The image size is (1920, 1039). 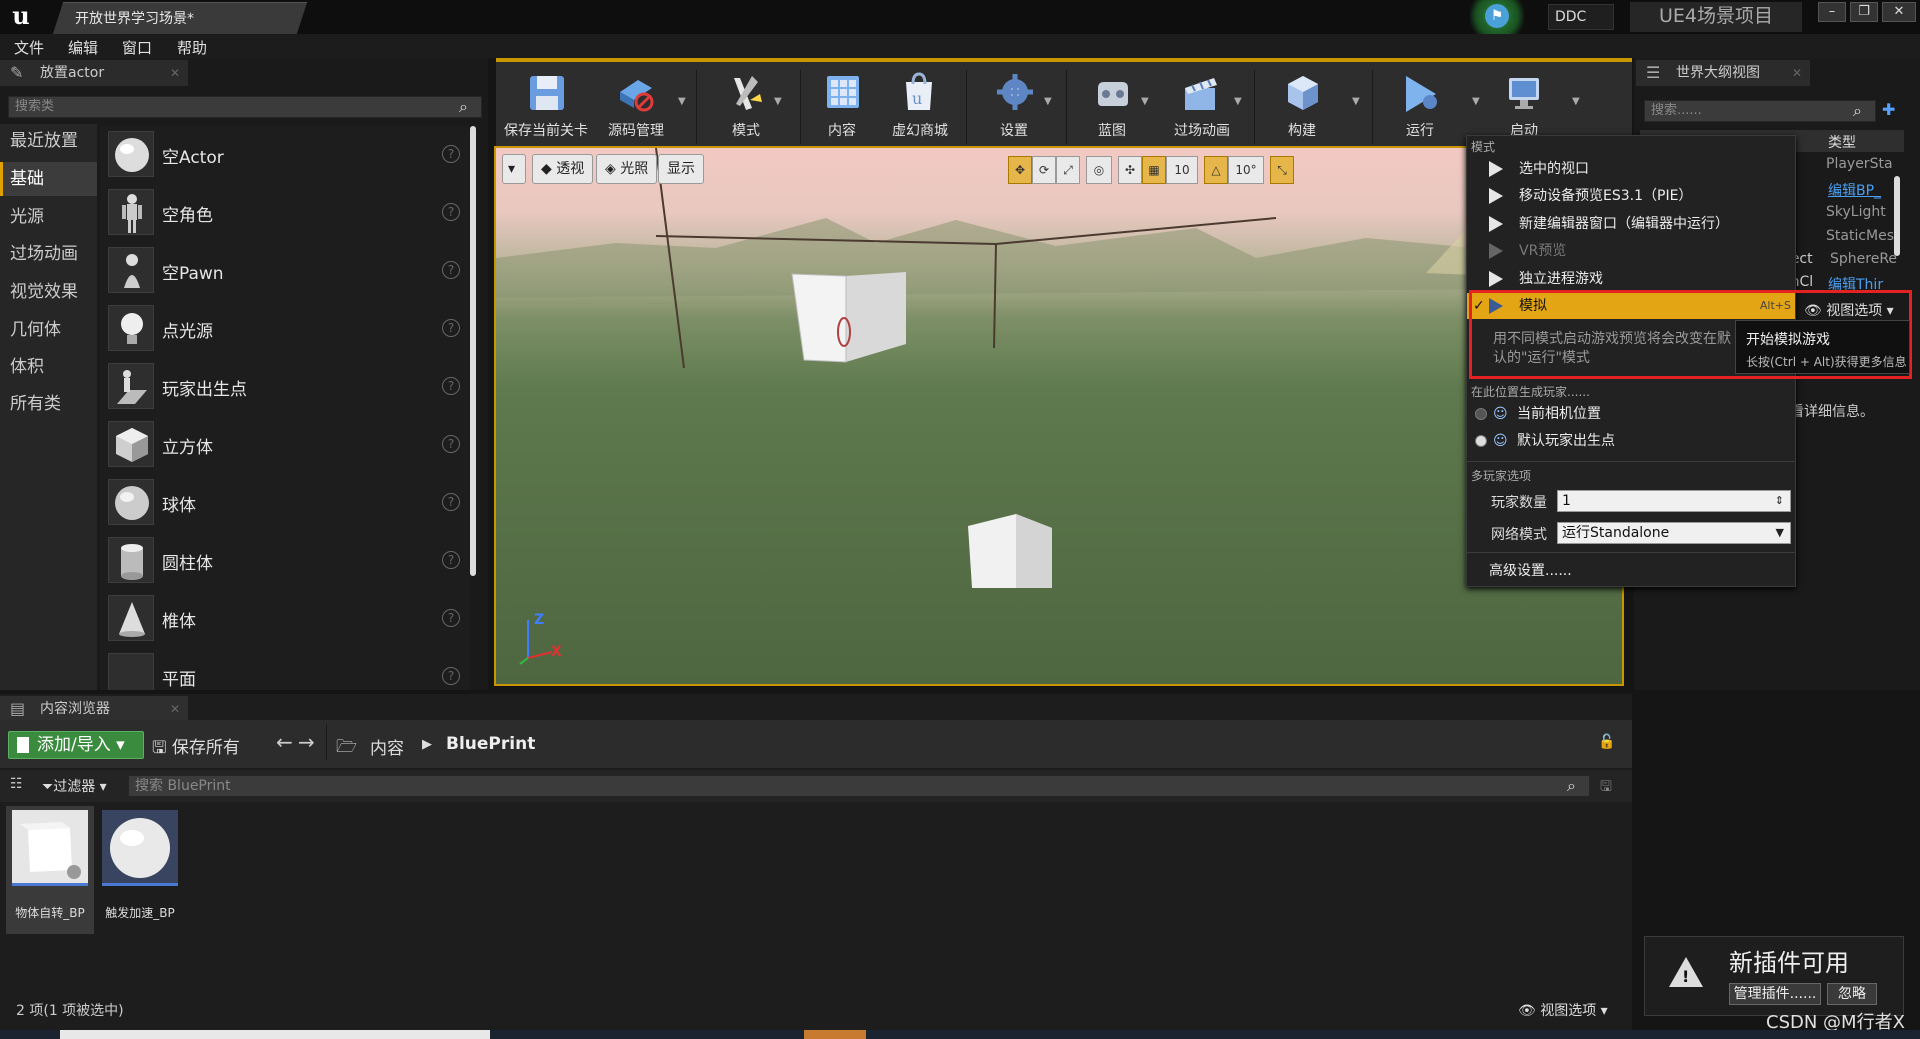 I want to click on add-filter-icon: ✚, so click(x=1893, y=111).